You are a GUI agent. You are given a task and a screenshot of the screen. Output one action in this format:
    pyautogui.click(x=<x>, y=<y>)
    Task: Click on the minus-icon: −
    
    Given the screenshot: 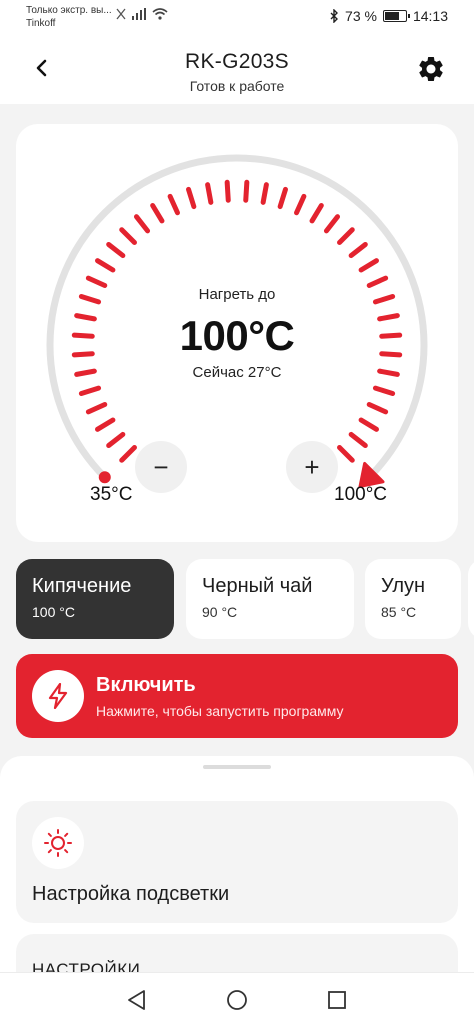 What is the action you would take?
    pyautogui.click(x=161, y=466)
    